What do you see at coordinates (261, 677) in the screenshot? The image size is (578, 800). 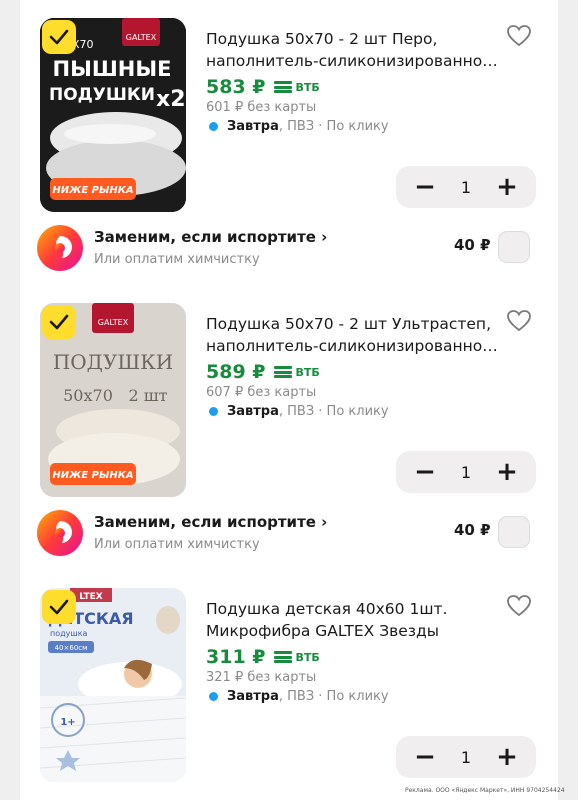 I see `price-without-card: 321 ₽ без карты` at bounding box center [261, 677].